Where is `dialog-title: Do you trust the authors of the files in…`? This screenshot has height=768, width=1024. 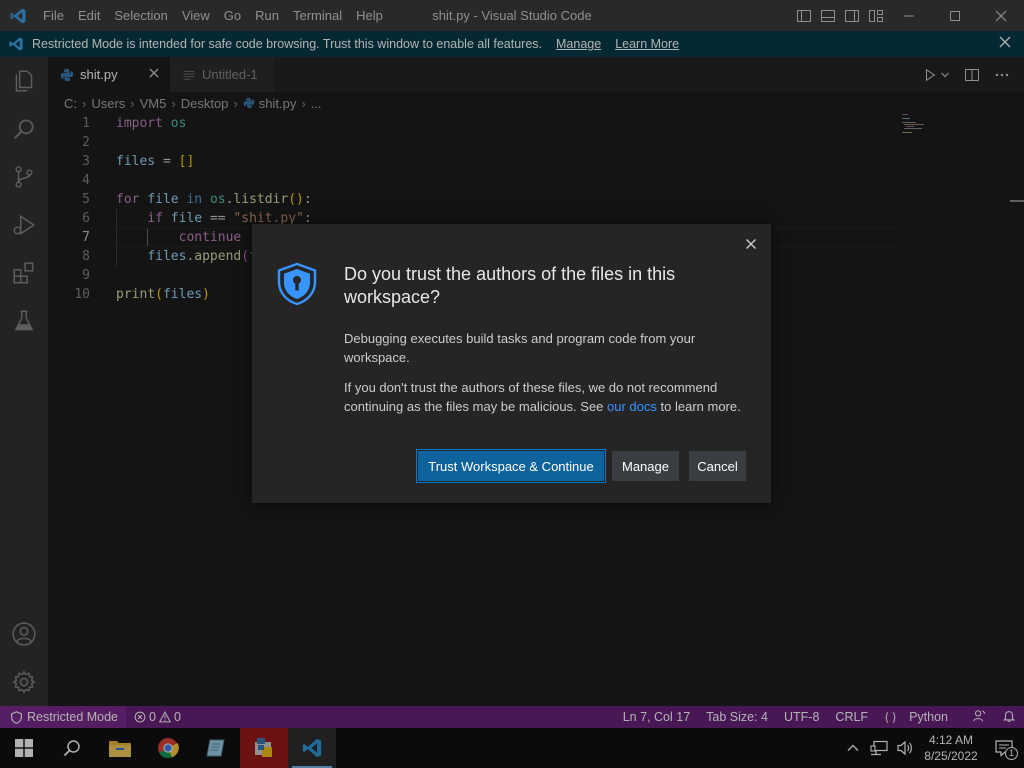
dialog-title: Do you trust the authors of the files in… is located at coordinates (510, 285).